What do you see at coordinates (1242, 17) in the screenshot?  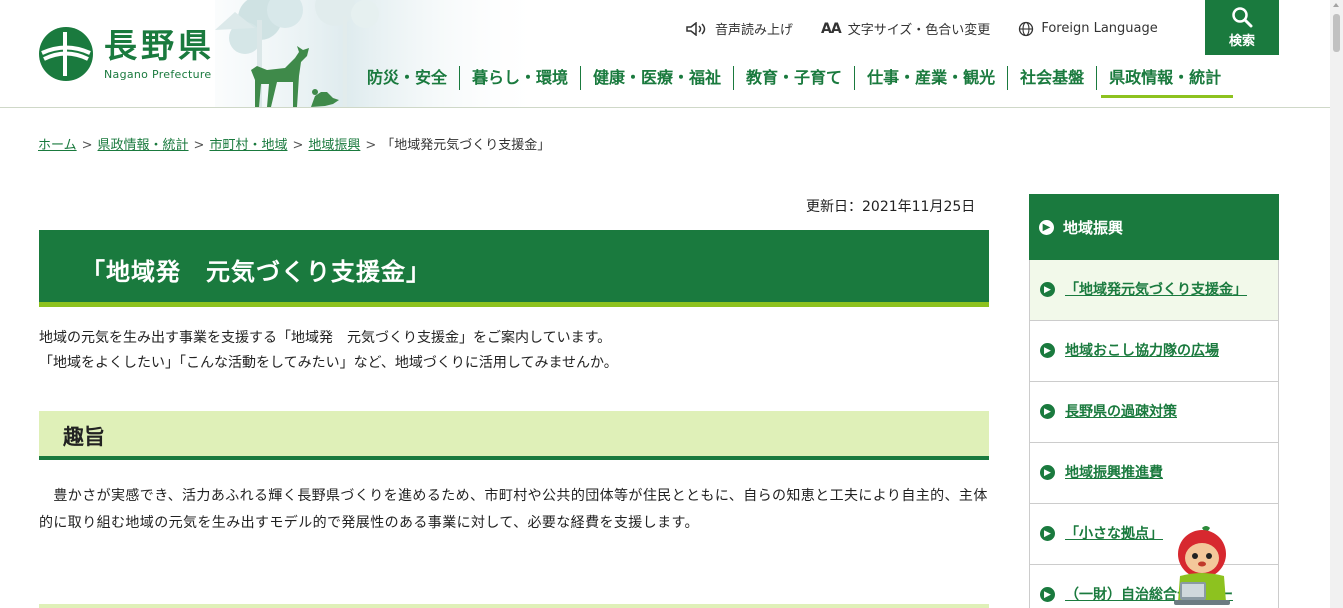 I see `search-icon` at bounding box center [1242, 17].